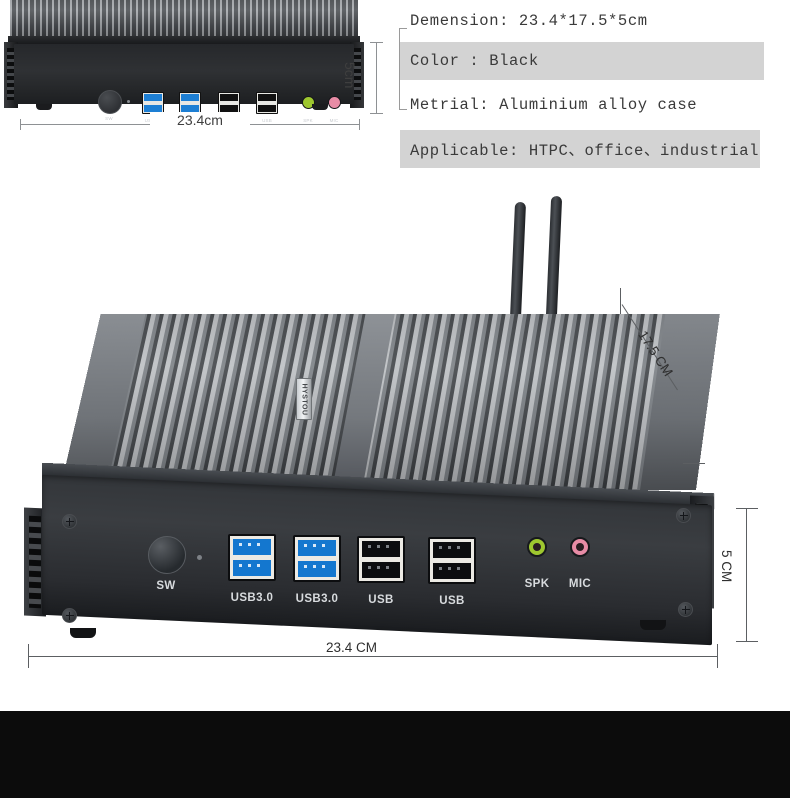  I want to click on brand-logo-text: HYSTOU, so click(304, 399).